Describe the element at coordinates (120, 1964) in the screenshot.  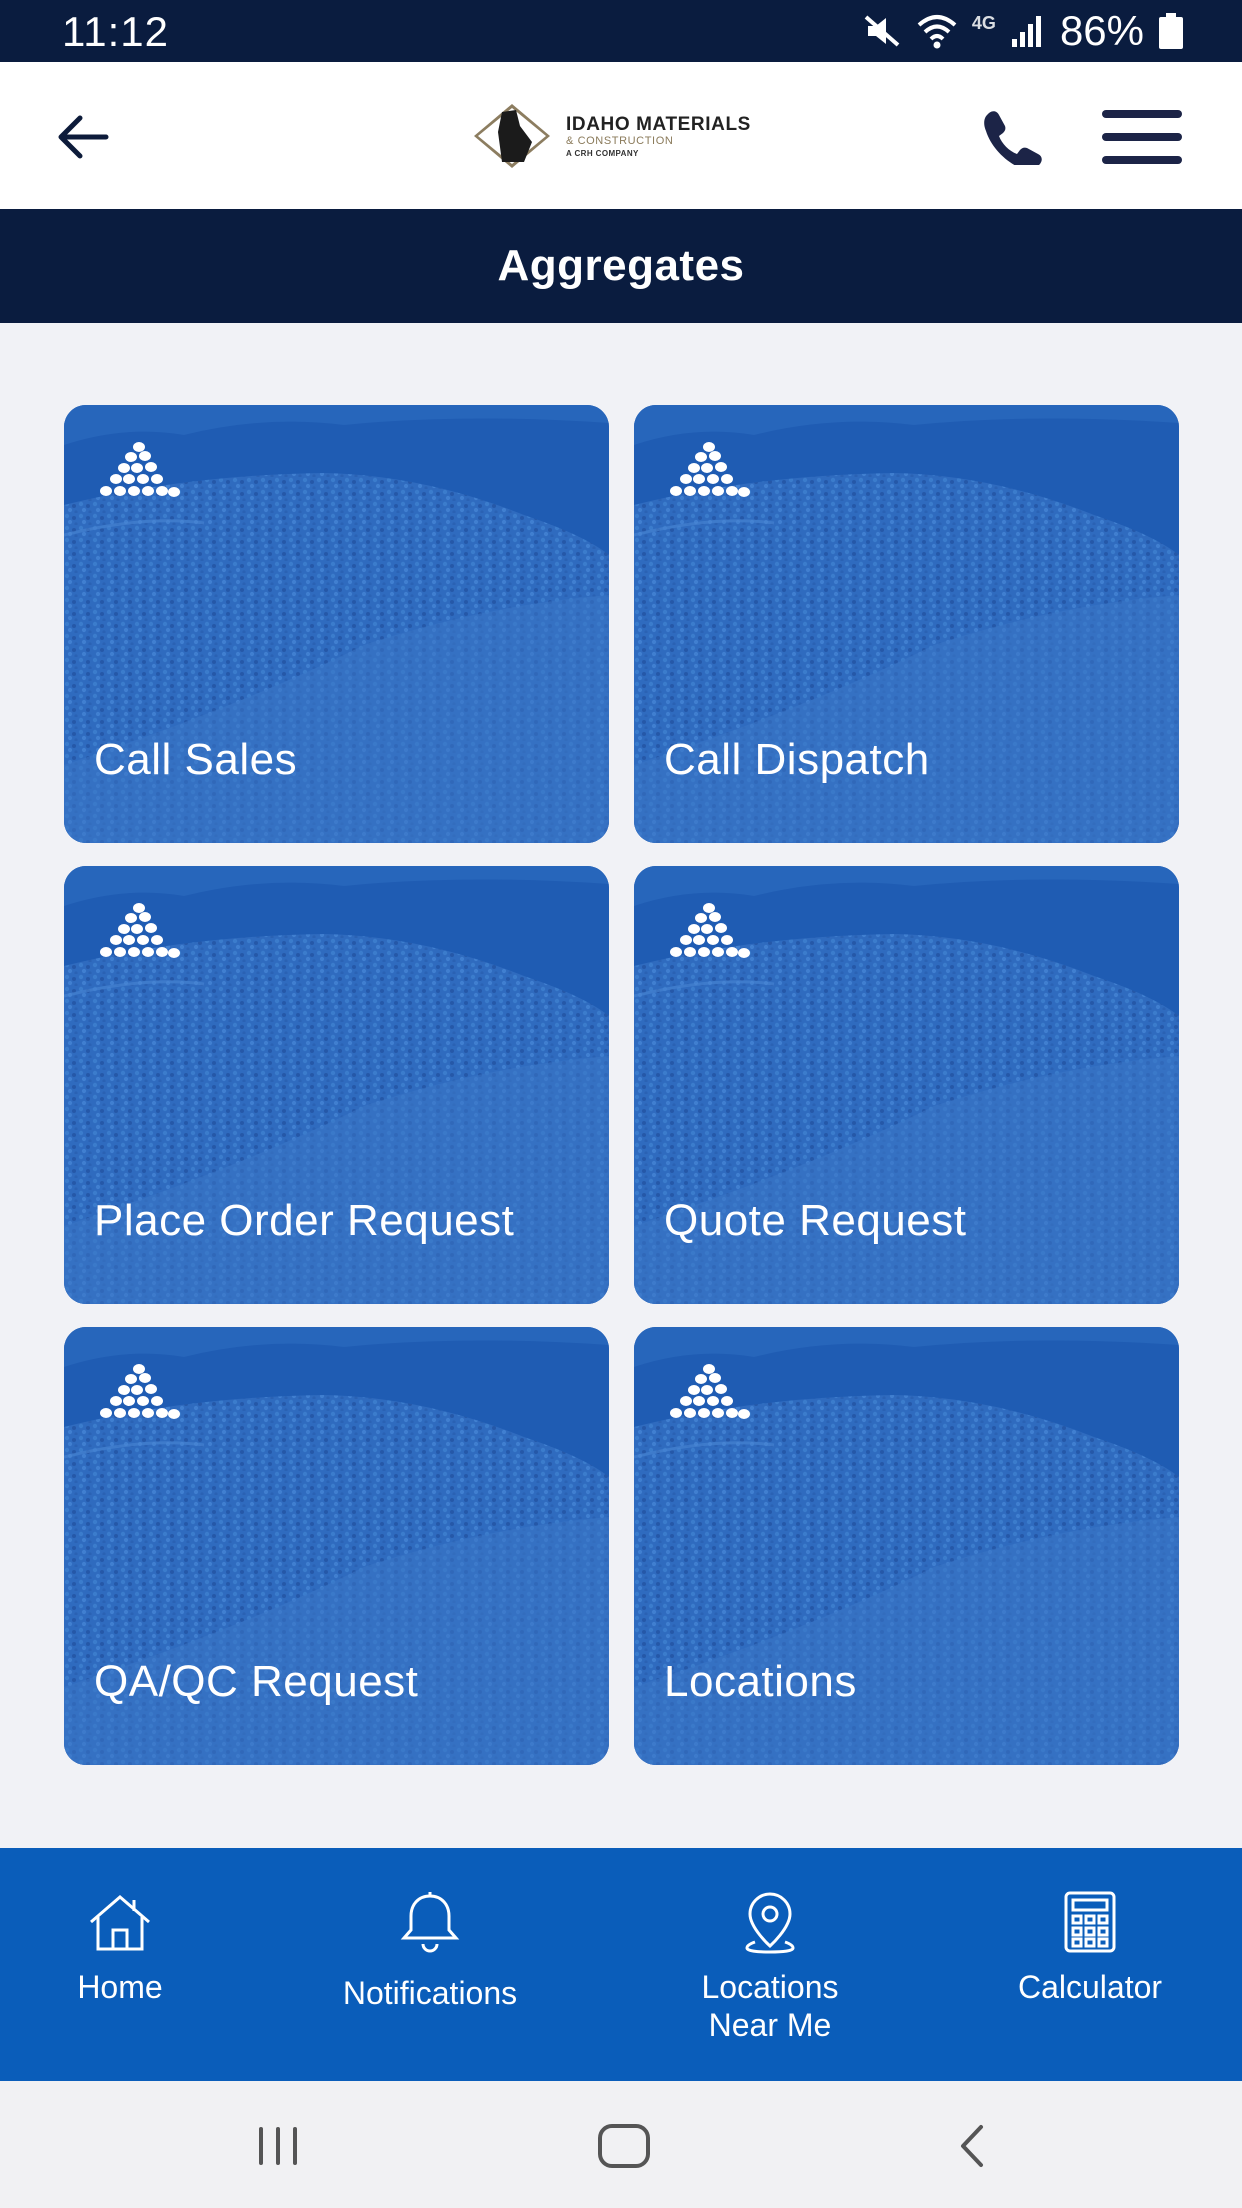
I see `nav-home: Home` at that location.